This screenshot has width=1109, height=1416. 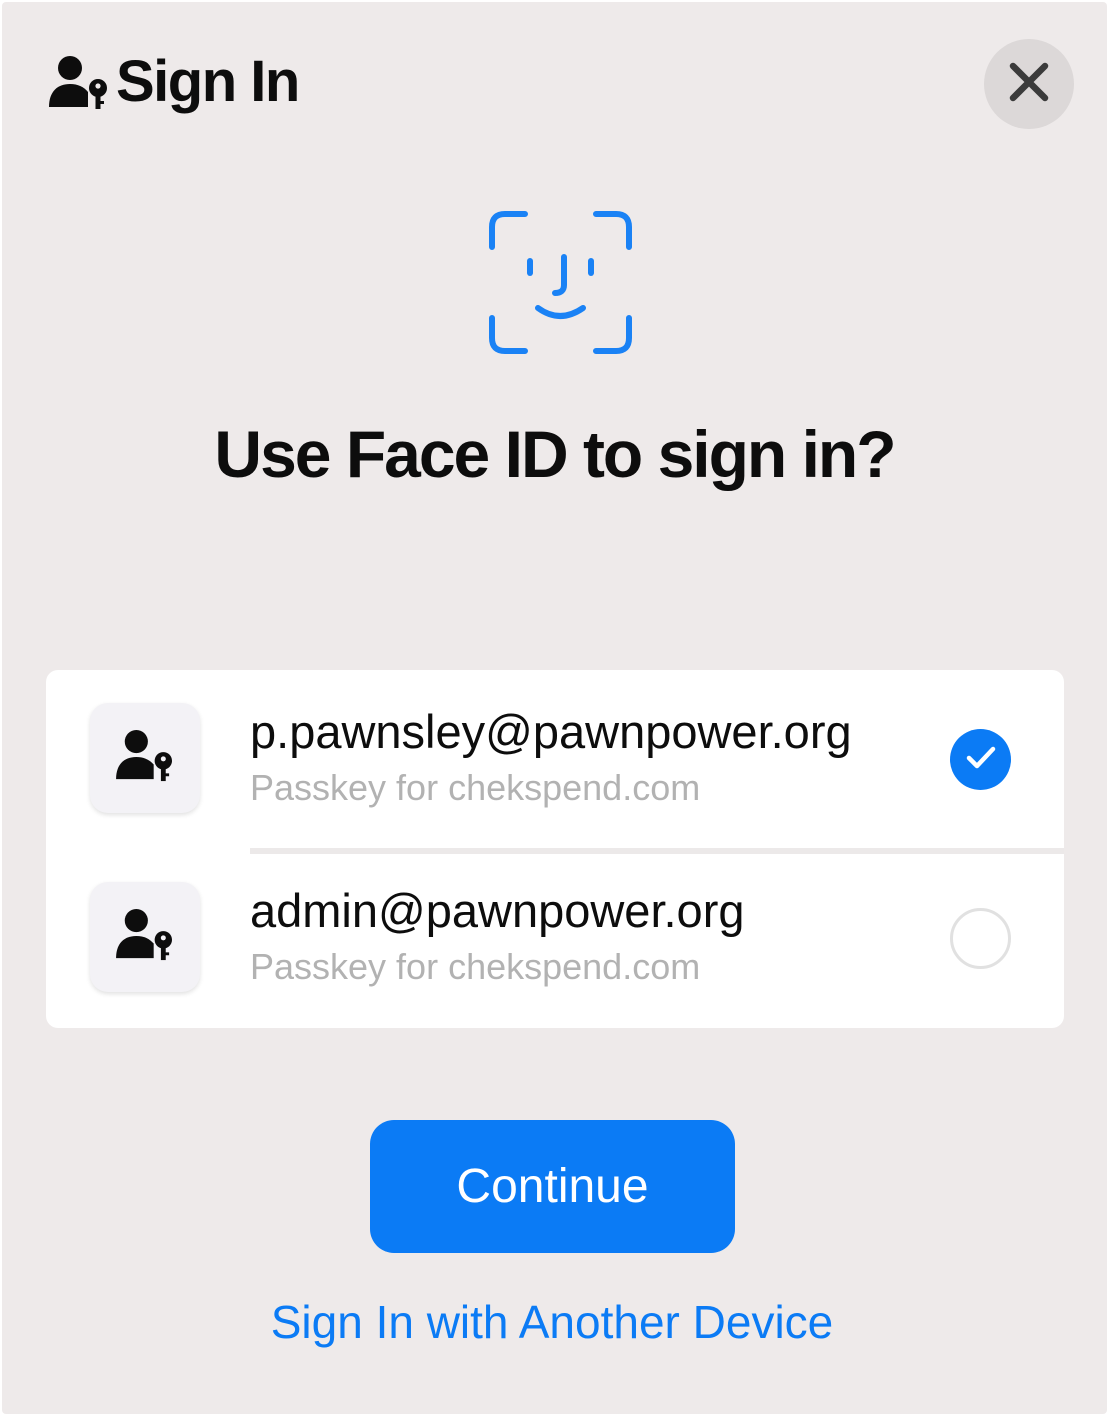 I want to click on radio-selected, so click(x=980, y=759).